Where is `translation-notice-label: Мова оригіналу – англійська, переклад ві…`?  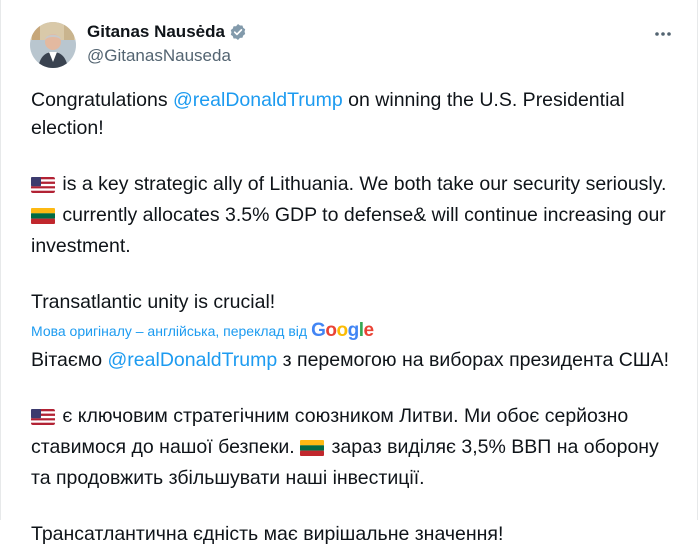 translation-notice-label: Мова оригіналу – англійська, переклад ві… is located at coordinates (169, 331).